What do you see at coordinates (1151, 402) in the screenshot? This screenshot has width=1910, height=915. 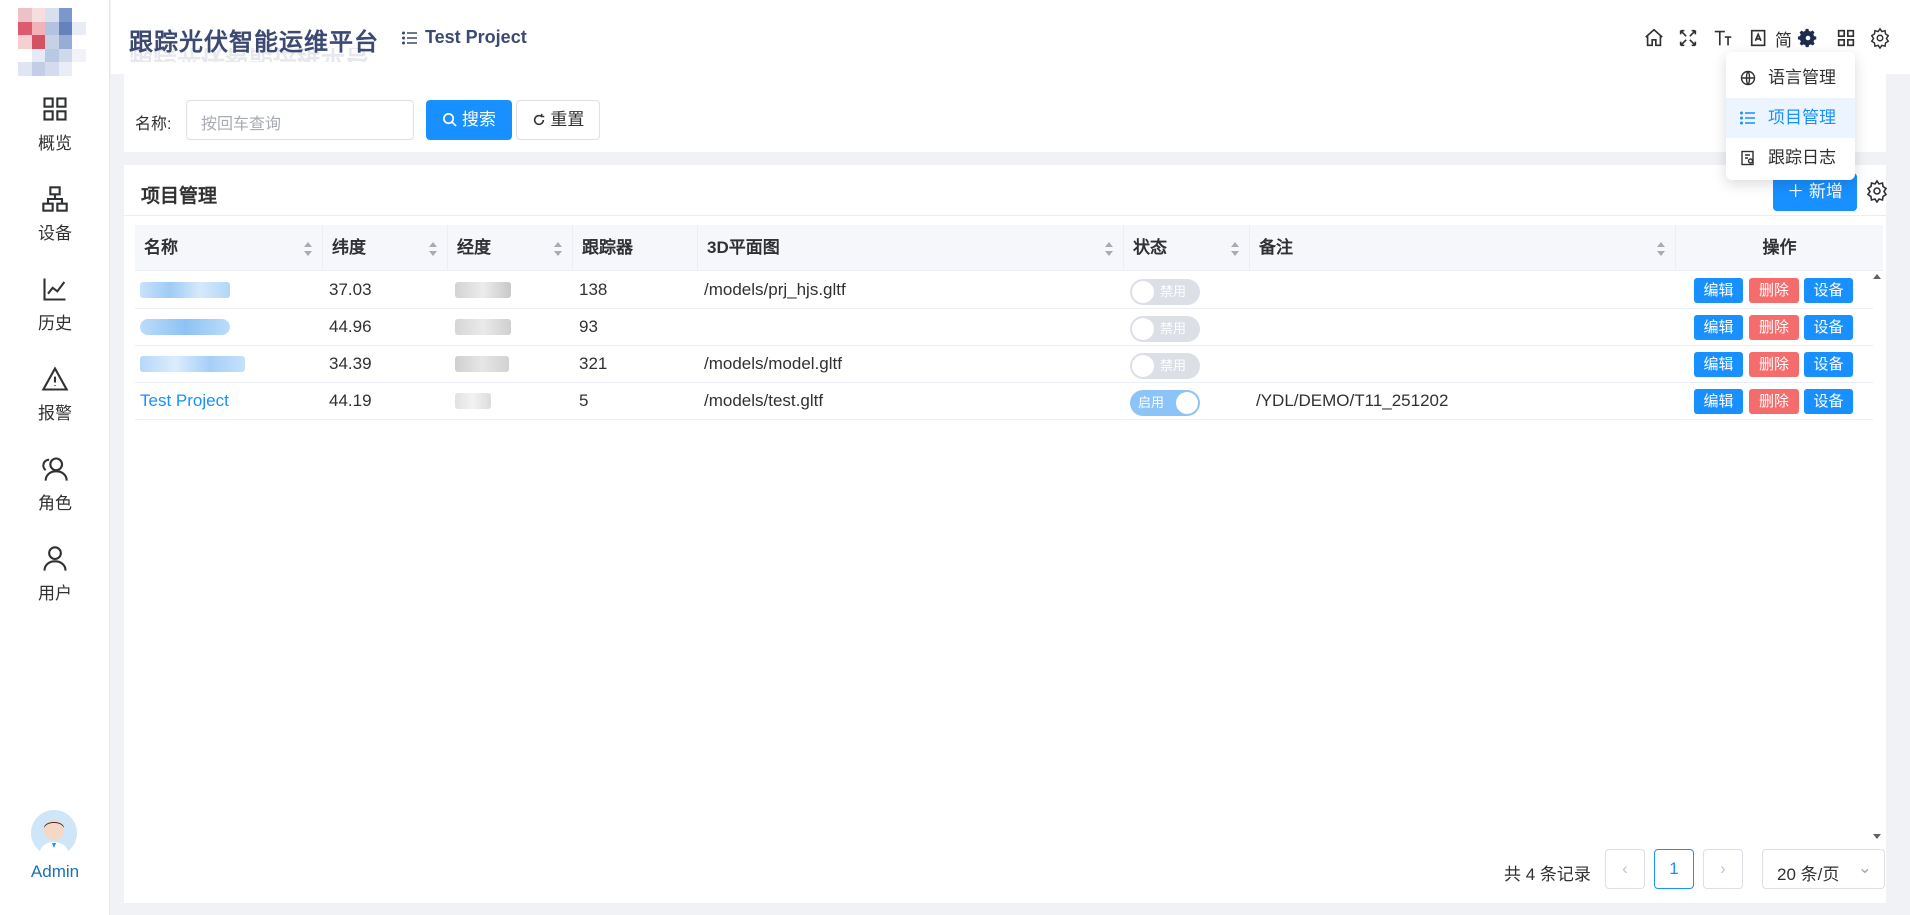 I see `status-text: 启用` at bounding box center [1151, 402].